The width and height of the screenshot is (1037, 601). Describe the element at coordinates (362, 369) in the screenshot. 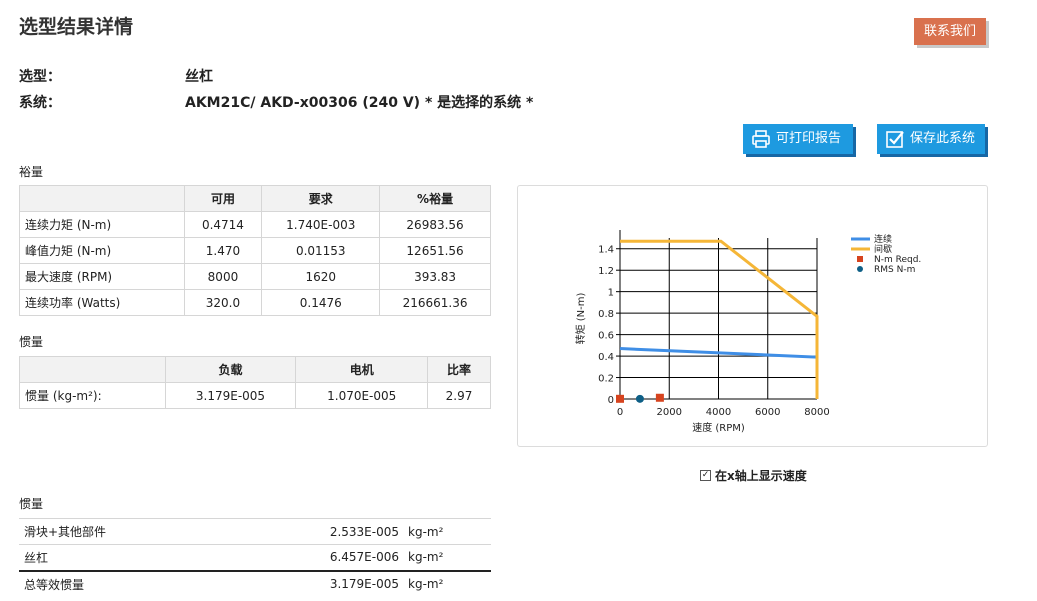

I see `table-header: 电机` at that location.